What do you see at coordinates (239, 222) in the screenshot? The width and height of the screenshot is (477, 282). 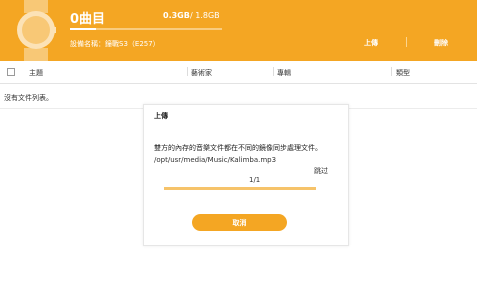 I see `cancel-button: 取消` at bounding box center [239, 222].